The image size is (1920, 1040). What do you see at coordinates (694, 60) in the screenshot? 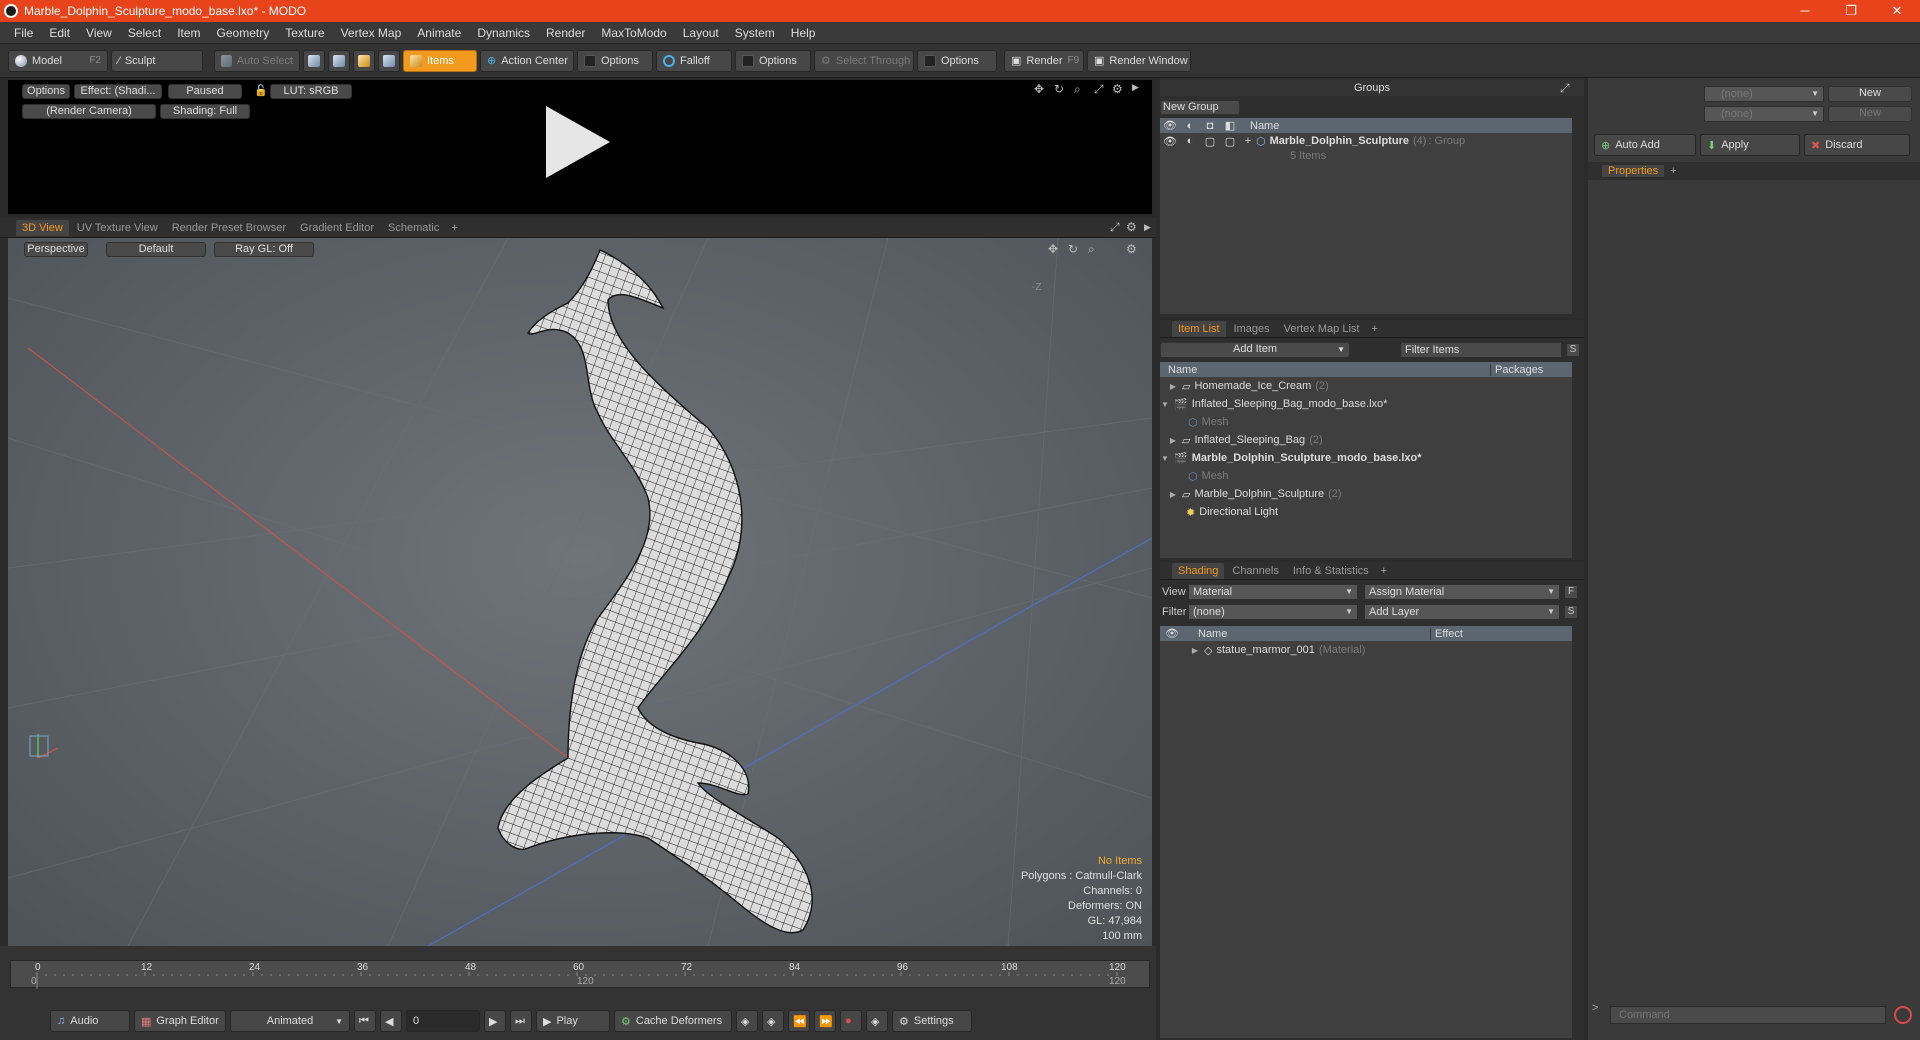
I see `falloff-button: Falloff` at bounding box center [694, 60].